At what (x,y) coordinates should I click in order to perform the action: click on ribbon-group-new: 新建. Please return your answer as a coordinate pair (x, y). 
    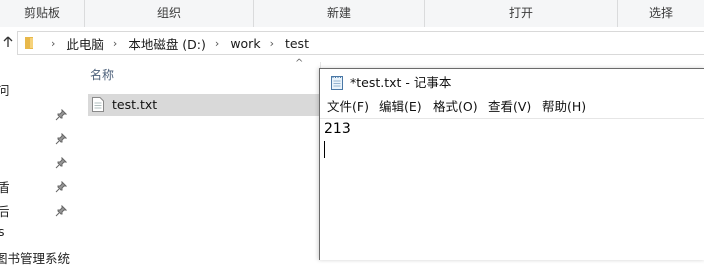
    Looking at the image, I should click on (339, 13).